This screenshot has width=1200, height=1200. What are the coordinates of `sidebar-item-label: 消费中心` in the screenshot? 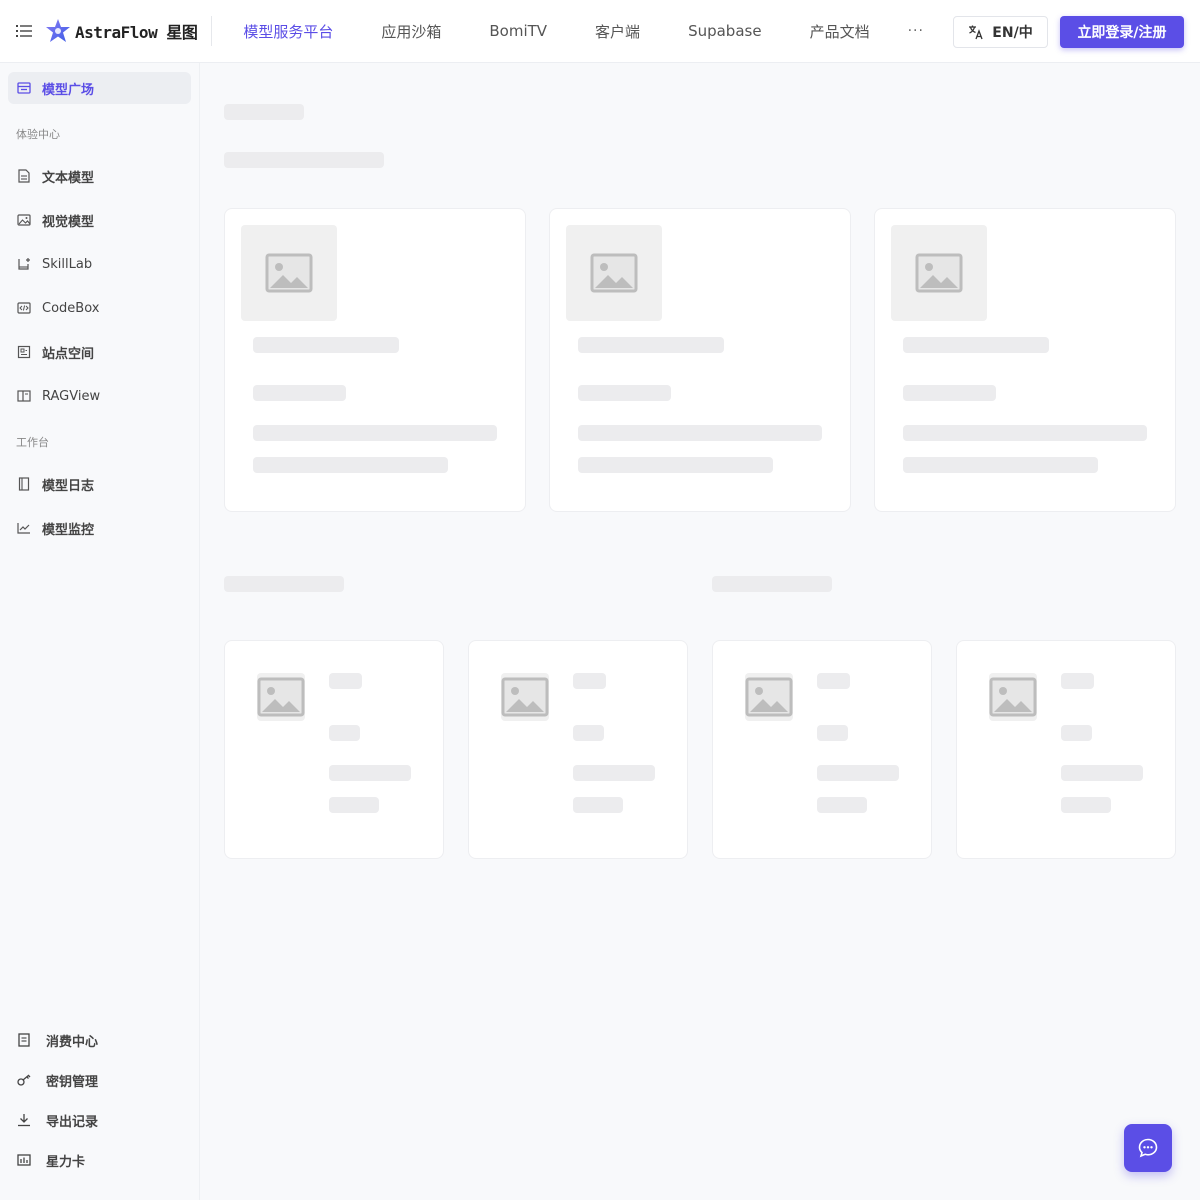 It's located at (72, 1042).